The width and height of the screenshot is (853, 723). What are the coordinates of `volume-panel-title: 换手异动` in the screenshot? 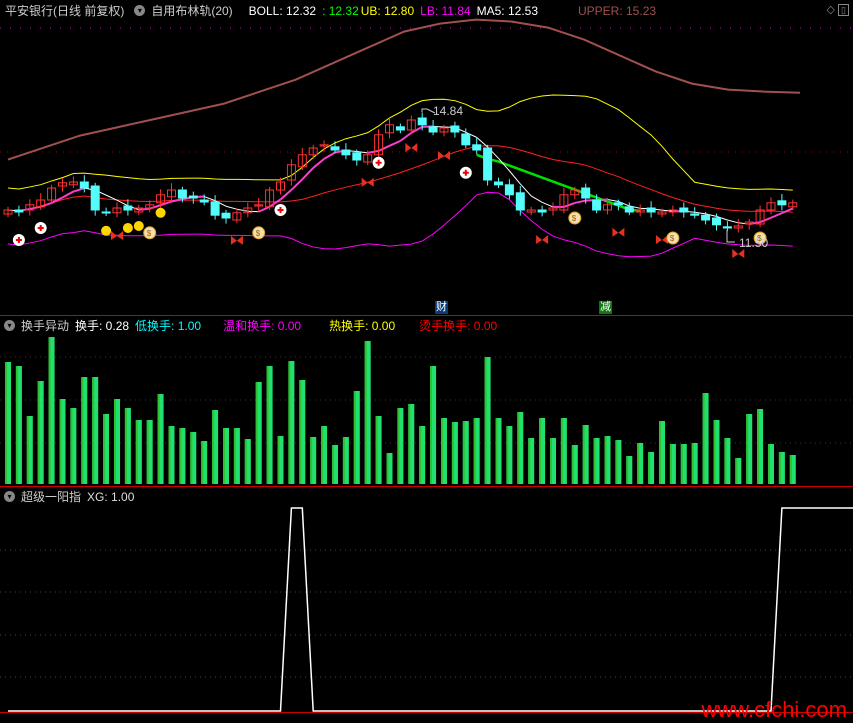 It's located at (45, 325).